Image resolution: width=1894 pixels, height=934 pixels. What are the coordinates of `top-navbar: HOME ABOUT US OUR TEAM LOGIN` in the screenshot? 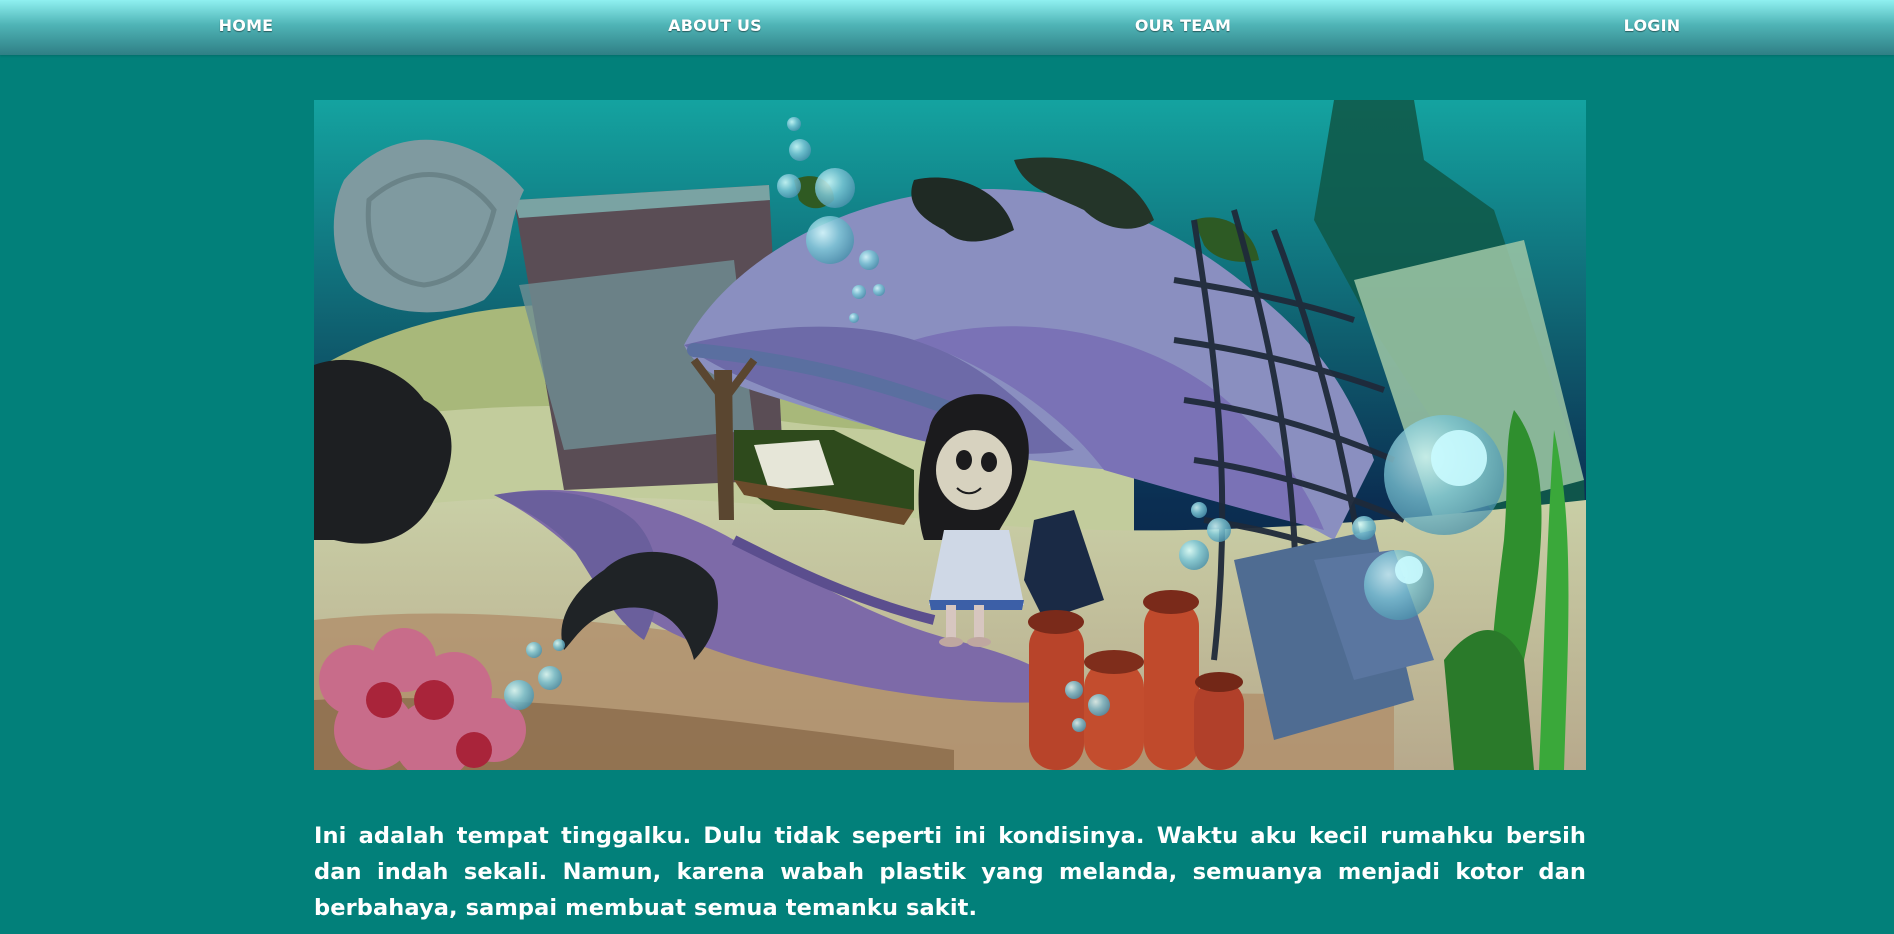 It's located at (947, 27).